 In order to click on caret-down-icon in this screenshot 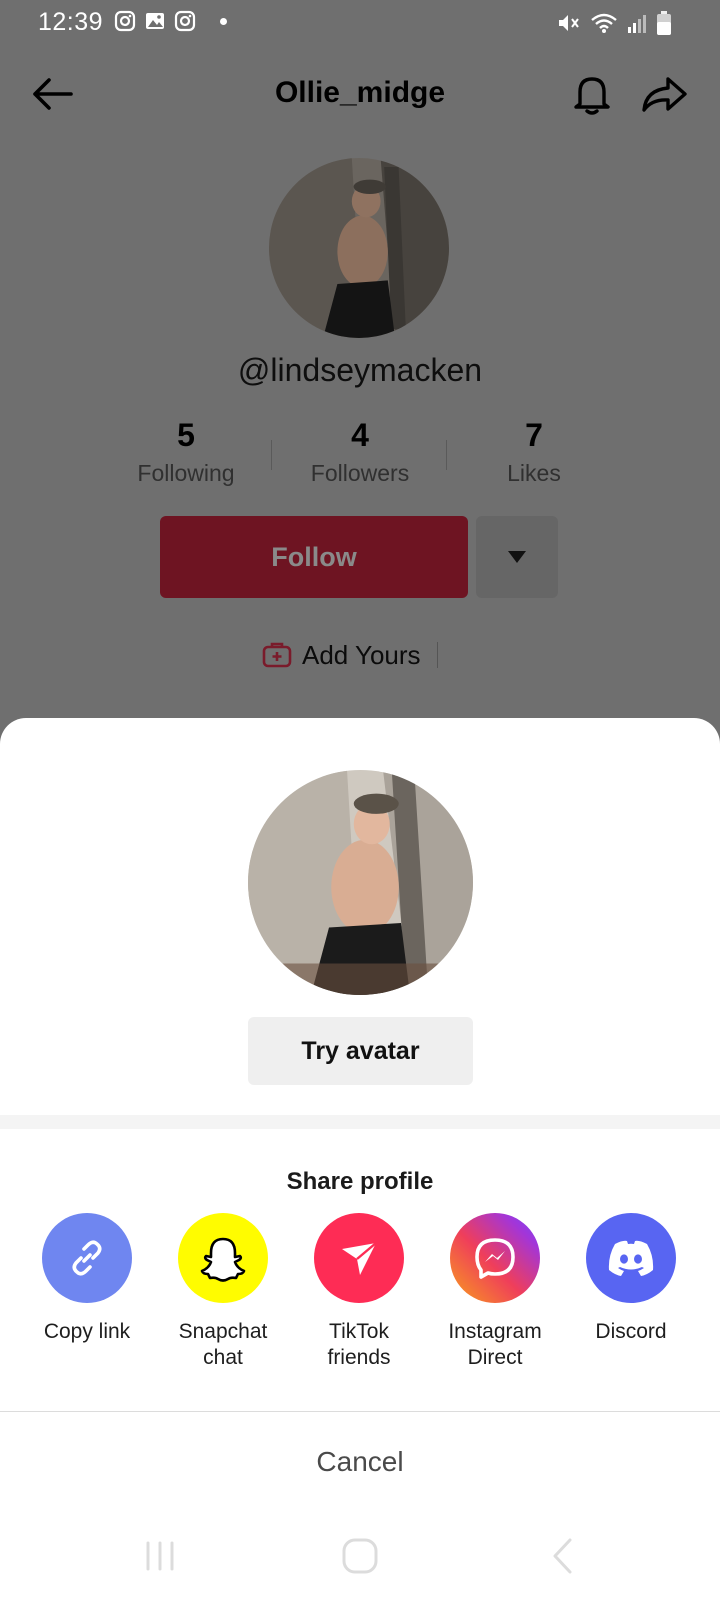, I will do `click(517, 557)`.